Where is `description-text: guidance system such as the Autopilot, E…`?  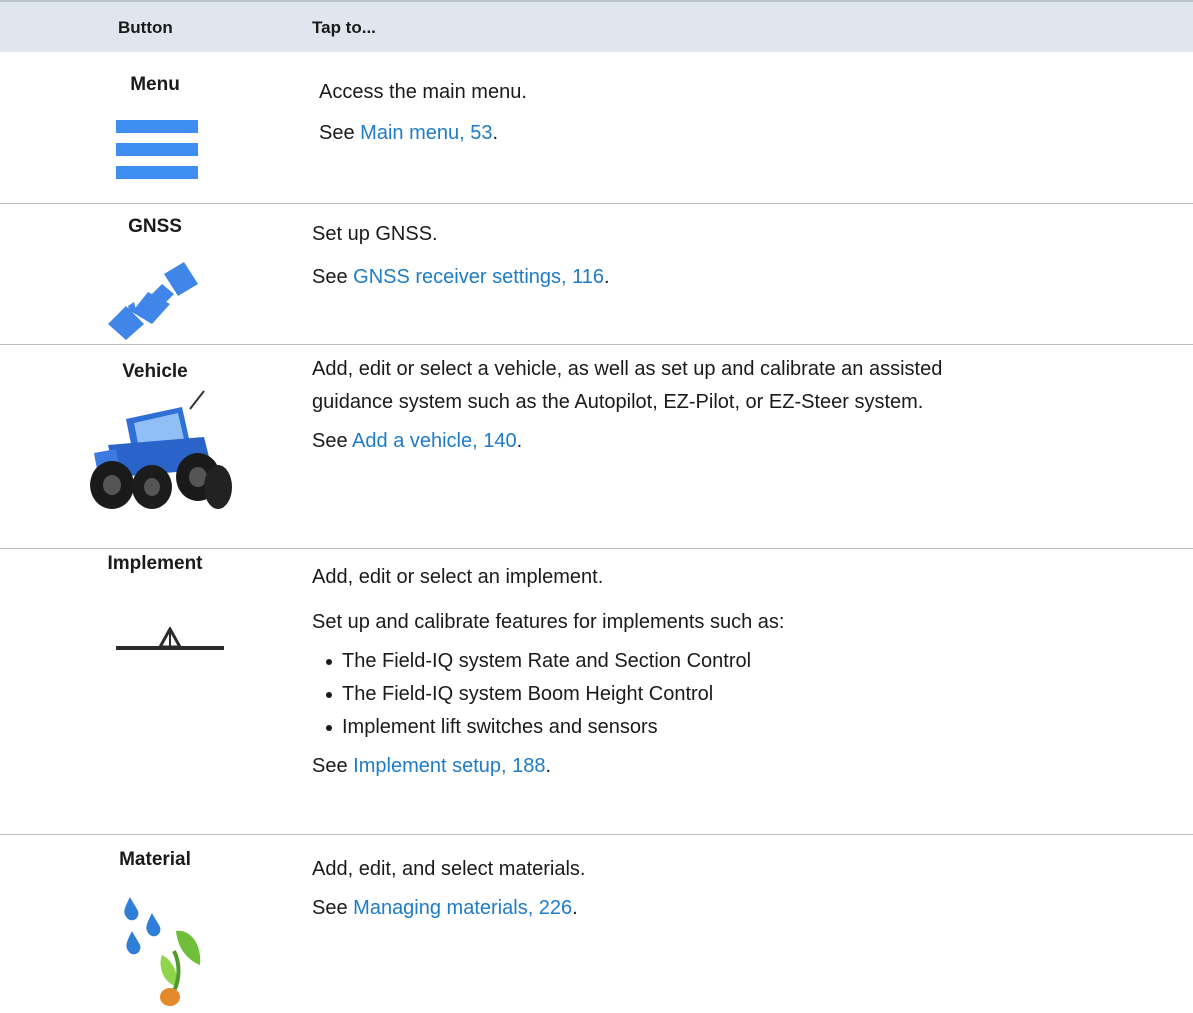
description-text: guidance system such as the Autopilot, E… is located at coordinates (618, 402).